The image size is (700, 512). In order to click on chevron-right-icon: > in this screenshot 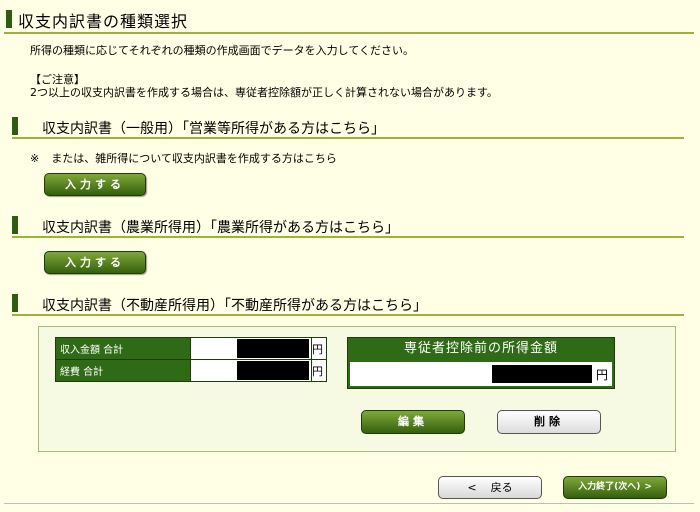, I will do `click(648, 487)`.